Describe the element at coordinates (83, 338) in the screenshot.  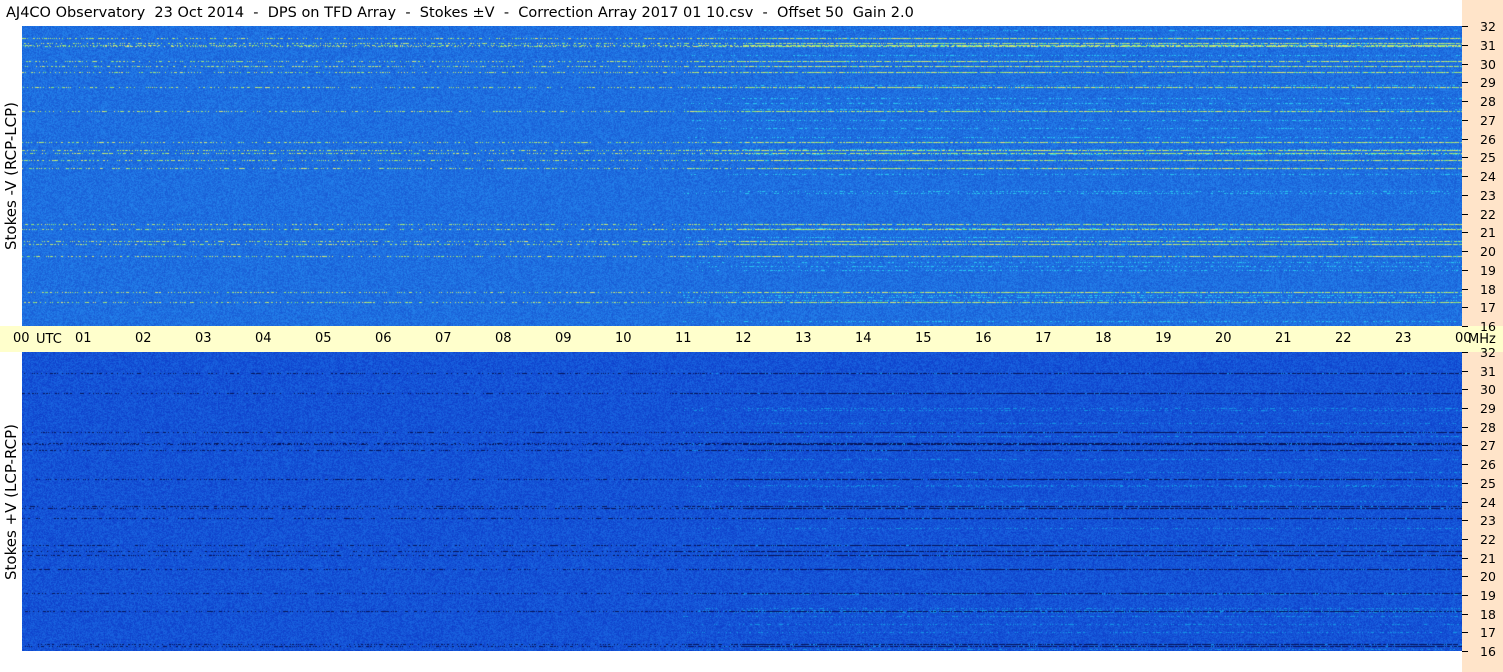
I see `time-tick-label: 01` at that location.